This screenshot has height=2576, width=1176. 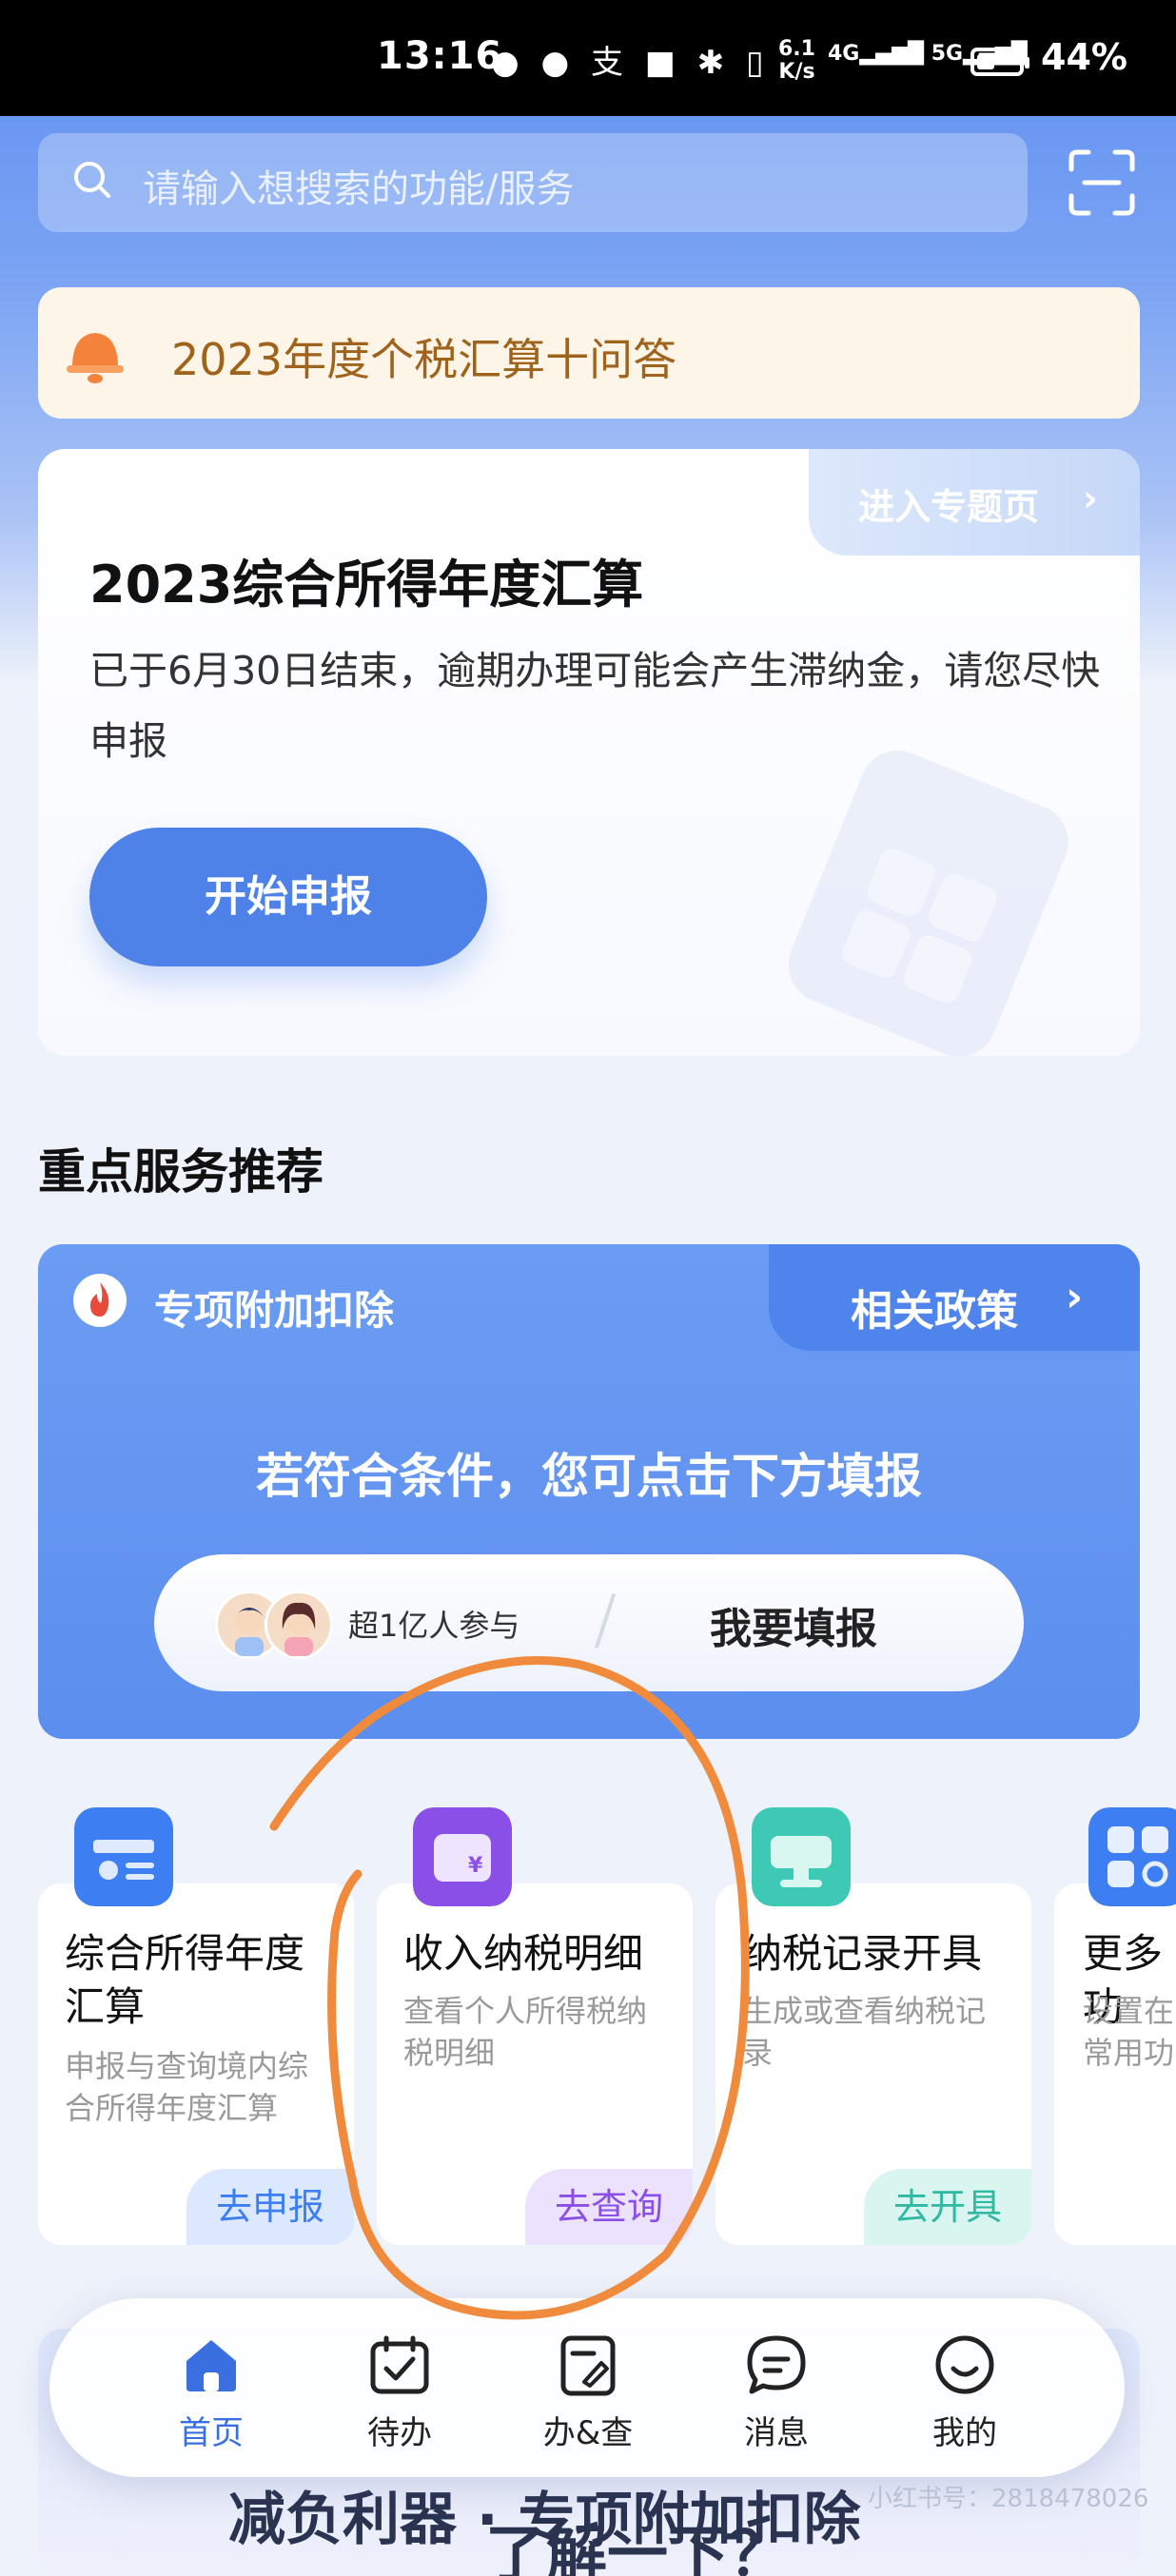 I want to click on go-file-button: 去申报, so click(x=270, y=2207).